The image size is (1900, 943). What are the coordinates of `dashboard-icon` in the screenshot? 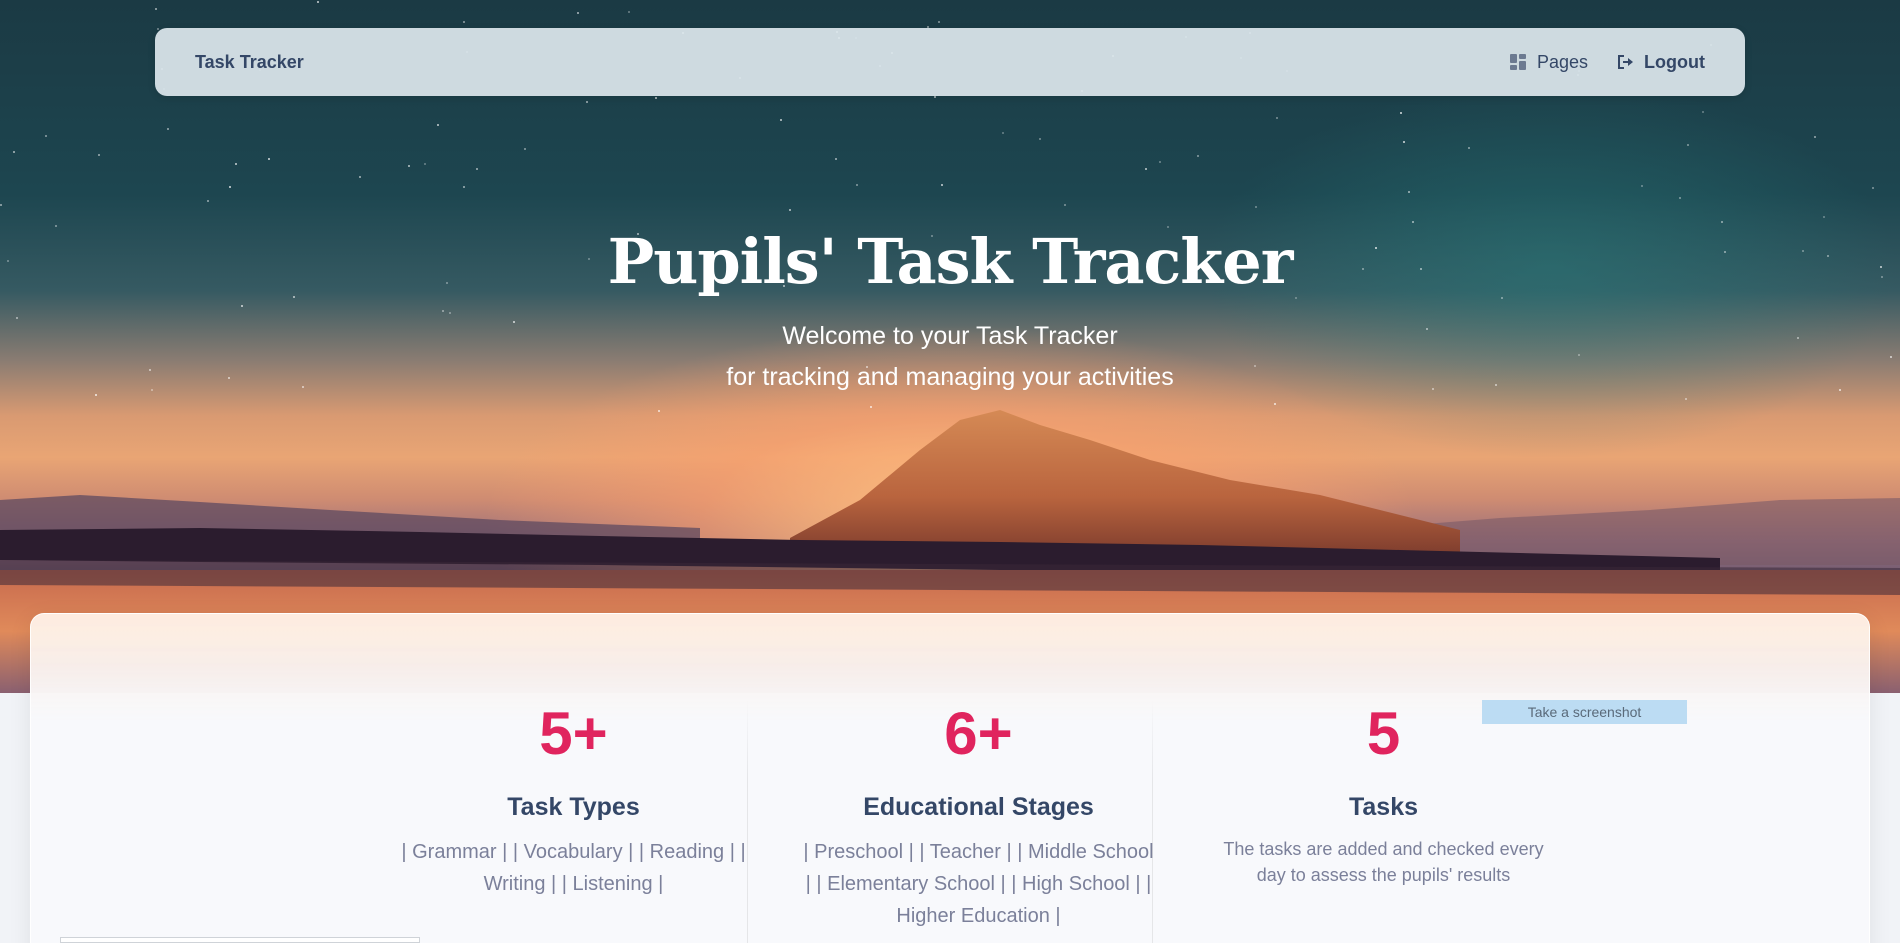 It's located at (1517, 62).